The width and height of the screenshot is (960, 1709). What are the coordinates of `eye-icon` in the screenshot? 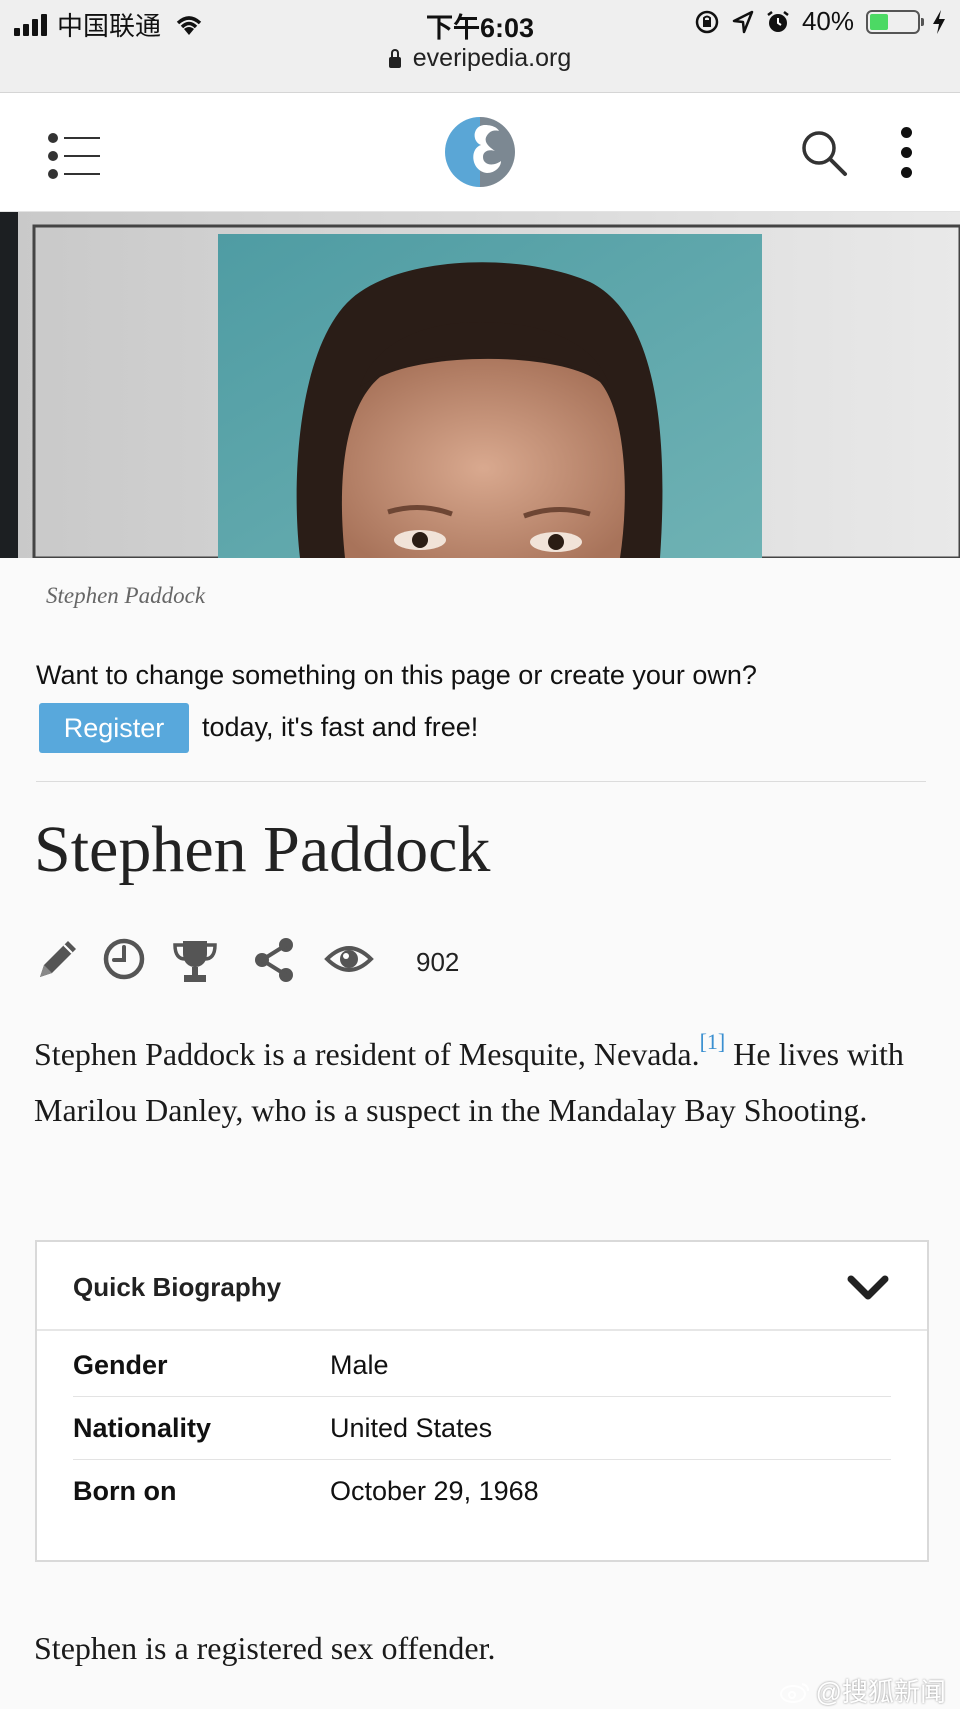 It's located at (349, 959).